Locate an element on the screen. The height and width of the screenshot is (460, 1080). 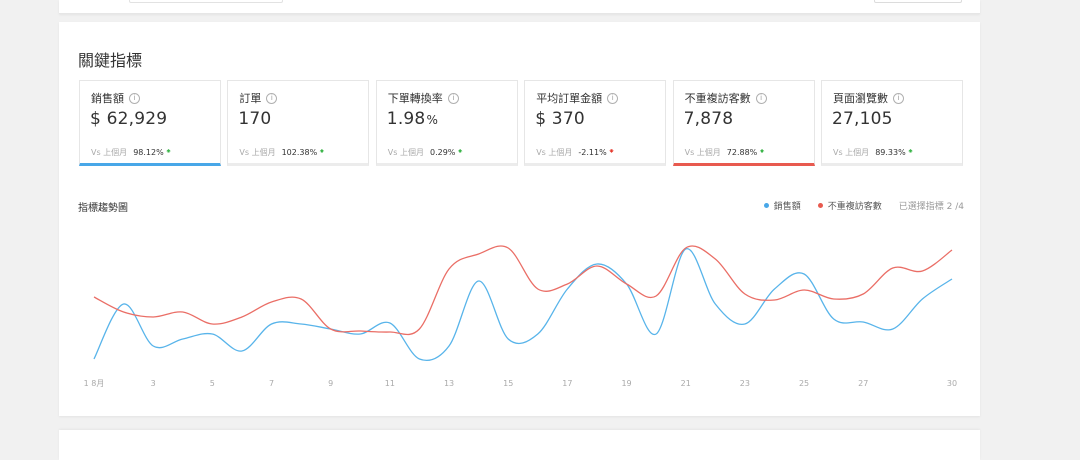
top-card is located at coordinates (519, 7).